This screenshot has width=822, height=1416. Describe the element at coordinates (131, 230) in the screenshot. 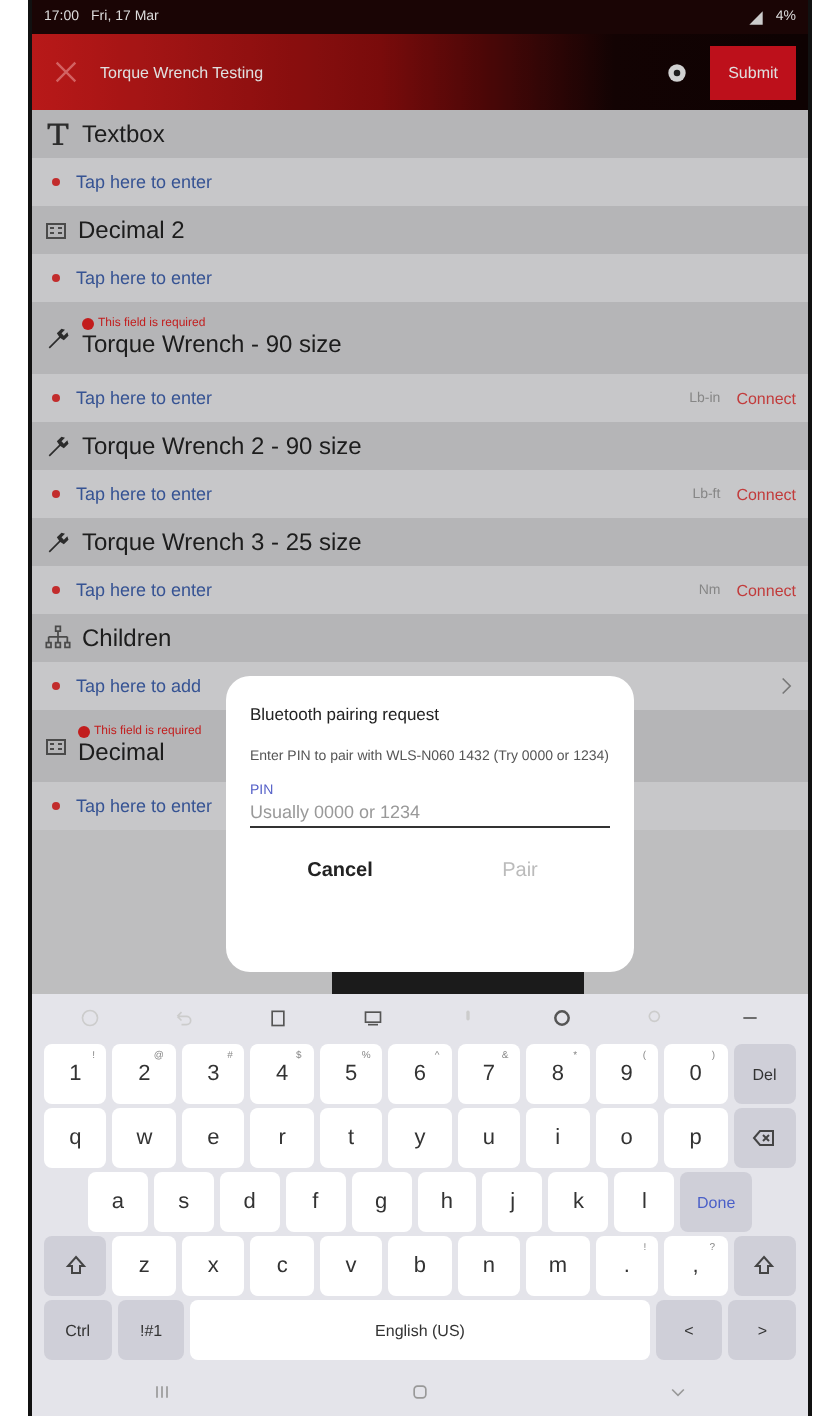

I see `field-label: Decimal 2` at that location.